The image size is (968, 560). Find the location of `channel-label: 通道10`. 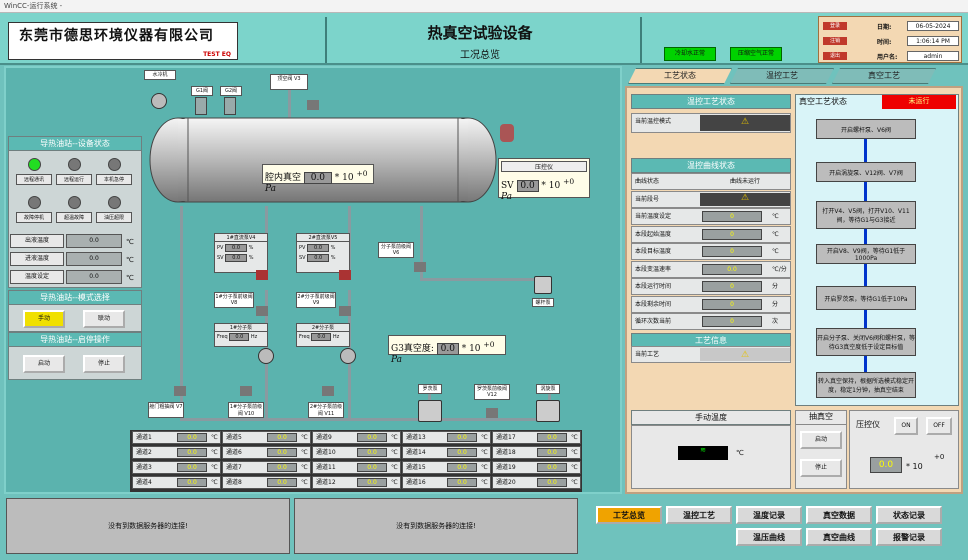

channel-label: 通道10 is located at coordinates (326, 452).